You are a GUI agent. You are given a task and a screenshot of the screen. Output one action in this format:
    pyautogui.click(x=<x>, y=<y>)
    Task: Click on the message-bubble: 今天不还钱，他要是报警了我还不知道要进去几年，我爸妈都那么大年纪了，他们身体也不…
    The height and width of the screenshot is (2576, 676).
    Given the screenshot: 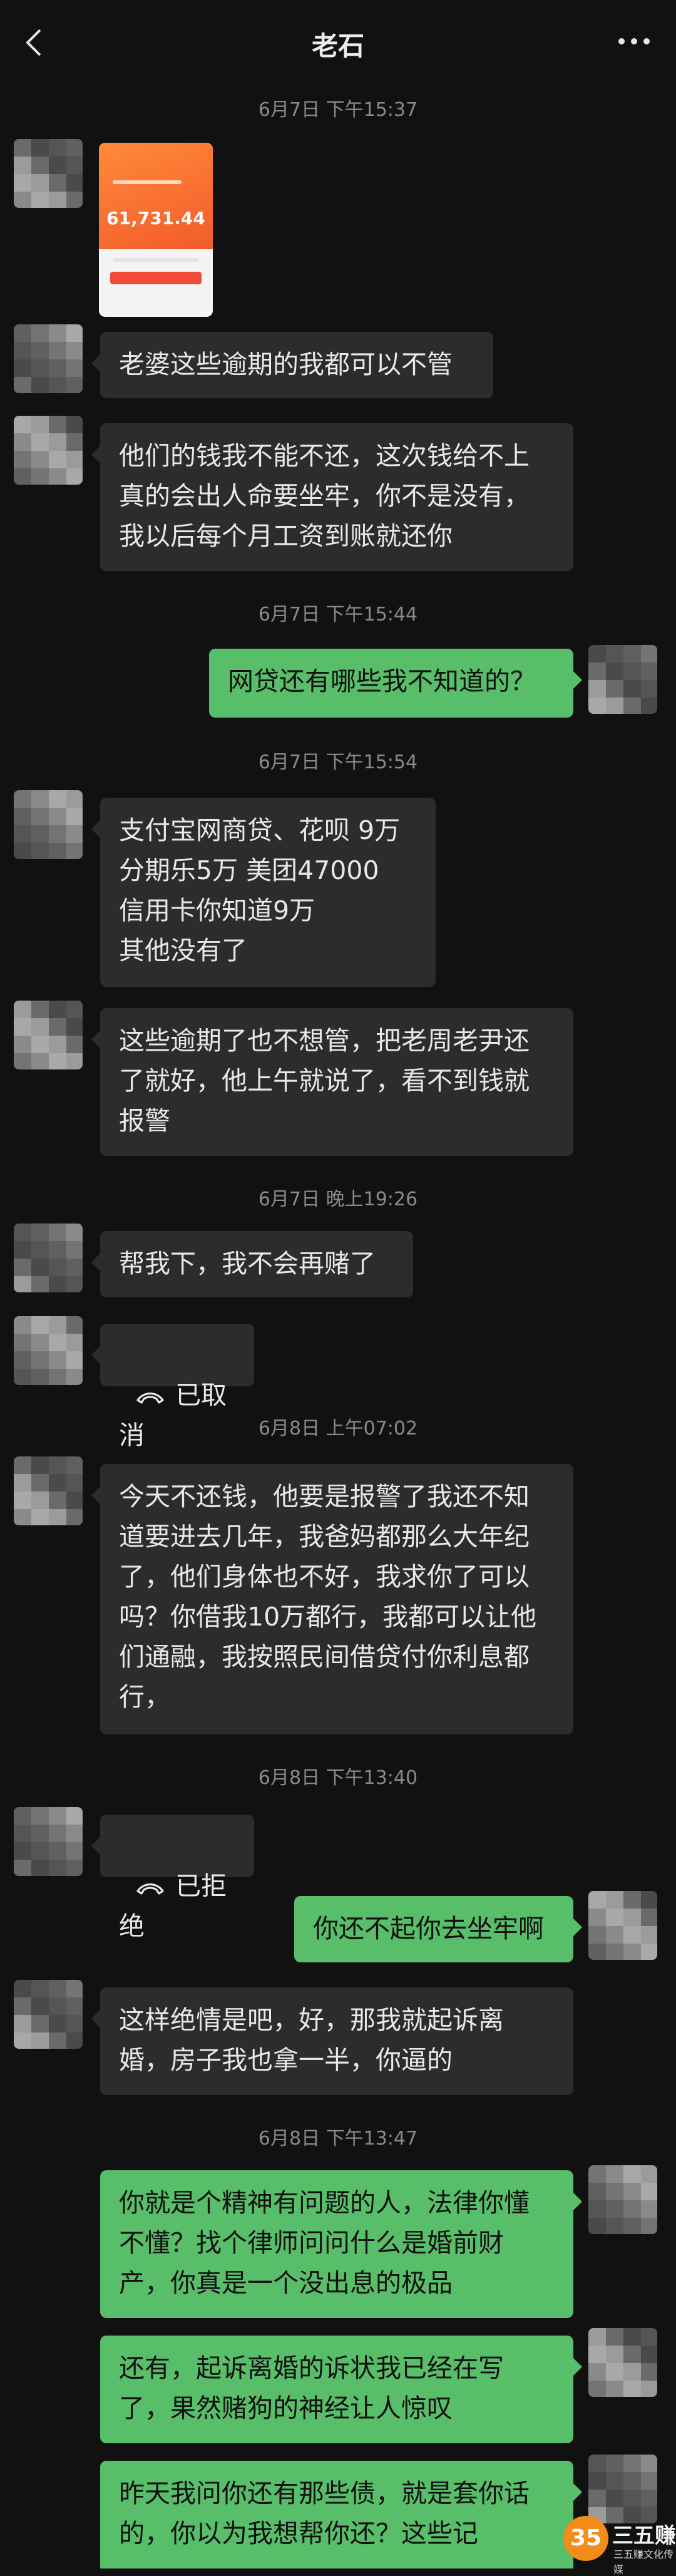 What is the action you would take?
    pyautogui.click(x=332, y=1599)
    